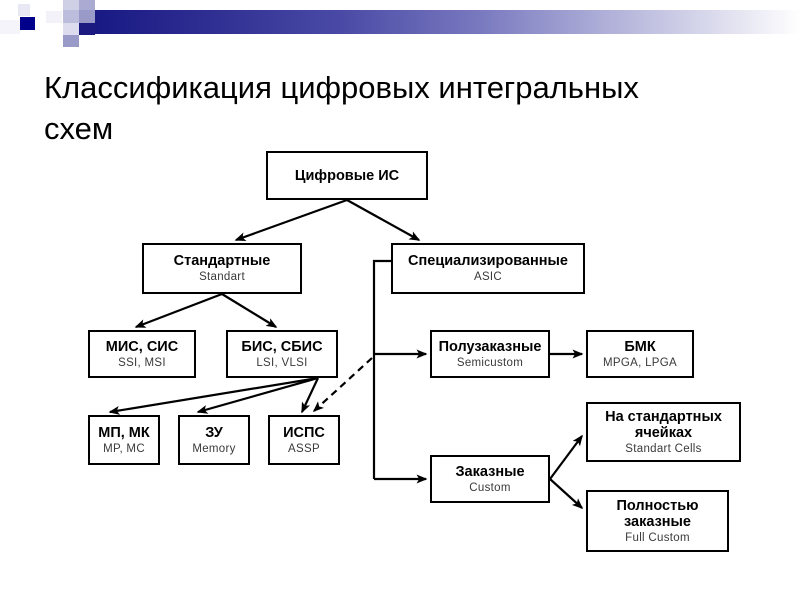  Describe the element at coordinates (657, 537) in the screenshot. I see `node-sublabel: Full Custom` at that location.